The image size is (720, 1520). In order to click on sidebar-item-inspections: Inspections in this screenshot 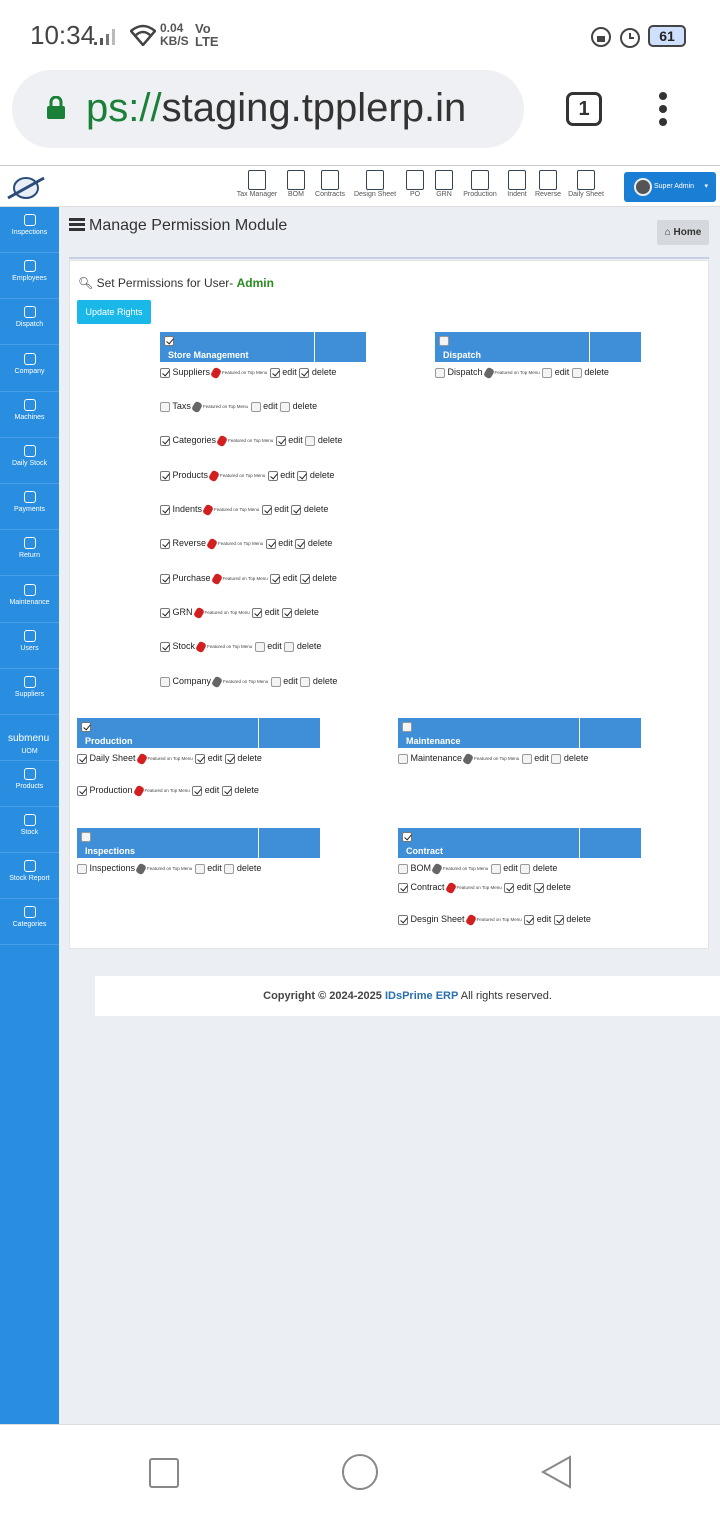, I will do `click(29, 230)`.